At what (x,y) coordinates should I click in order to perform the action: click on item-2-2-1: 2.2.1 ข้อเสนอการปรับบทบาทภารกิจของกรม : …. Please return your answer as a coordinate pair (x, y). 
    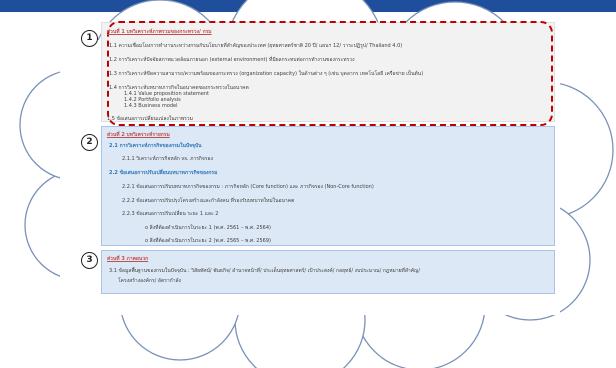
    Looking at the image, I should click on (248, 187).